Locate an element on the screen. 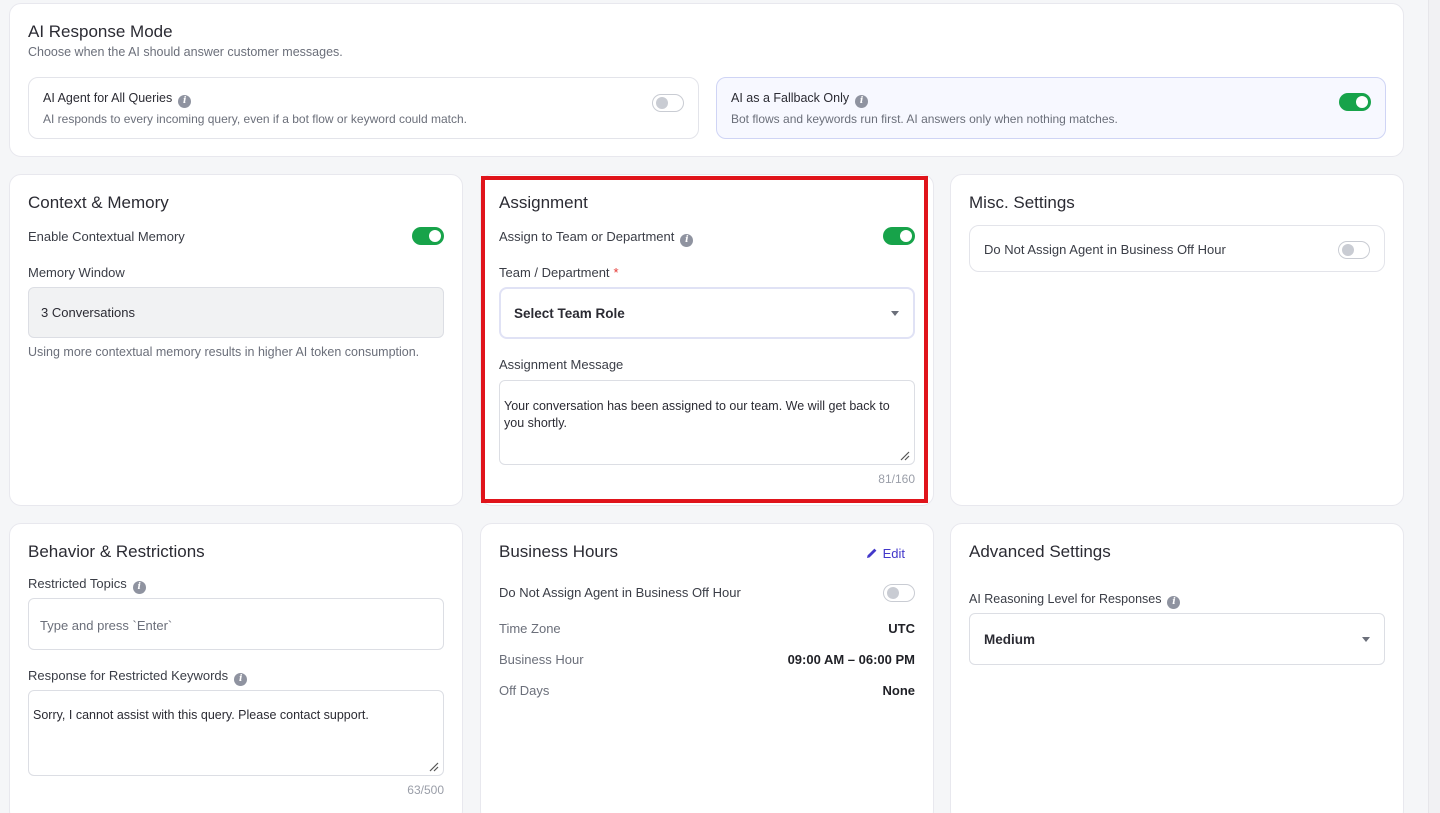 This screenshot has height=813, width=1440. reasoning-level-label: AI Reasoning Level for Responses i is located at coordinates (1075, 600).